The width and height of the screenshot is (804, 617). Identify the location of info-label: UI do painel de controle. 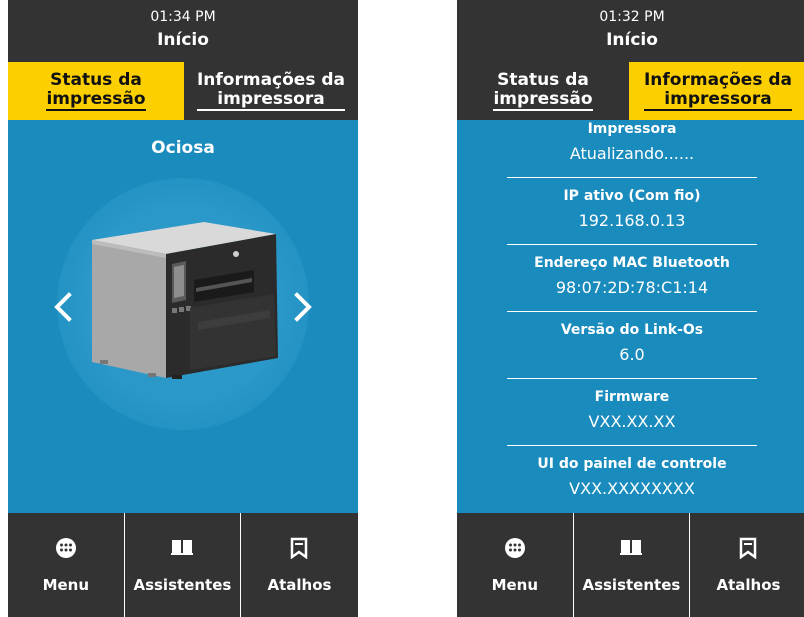
(632, 464).